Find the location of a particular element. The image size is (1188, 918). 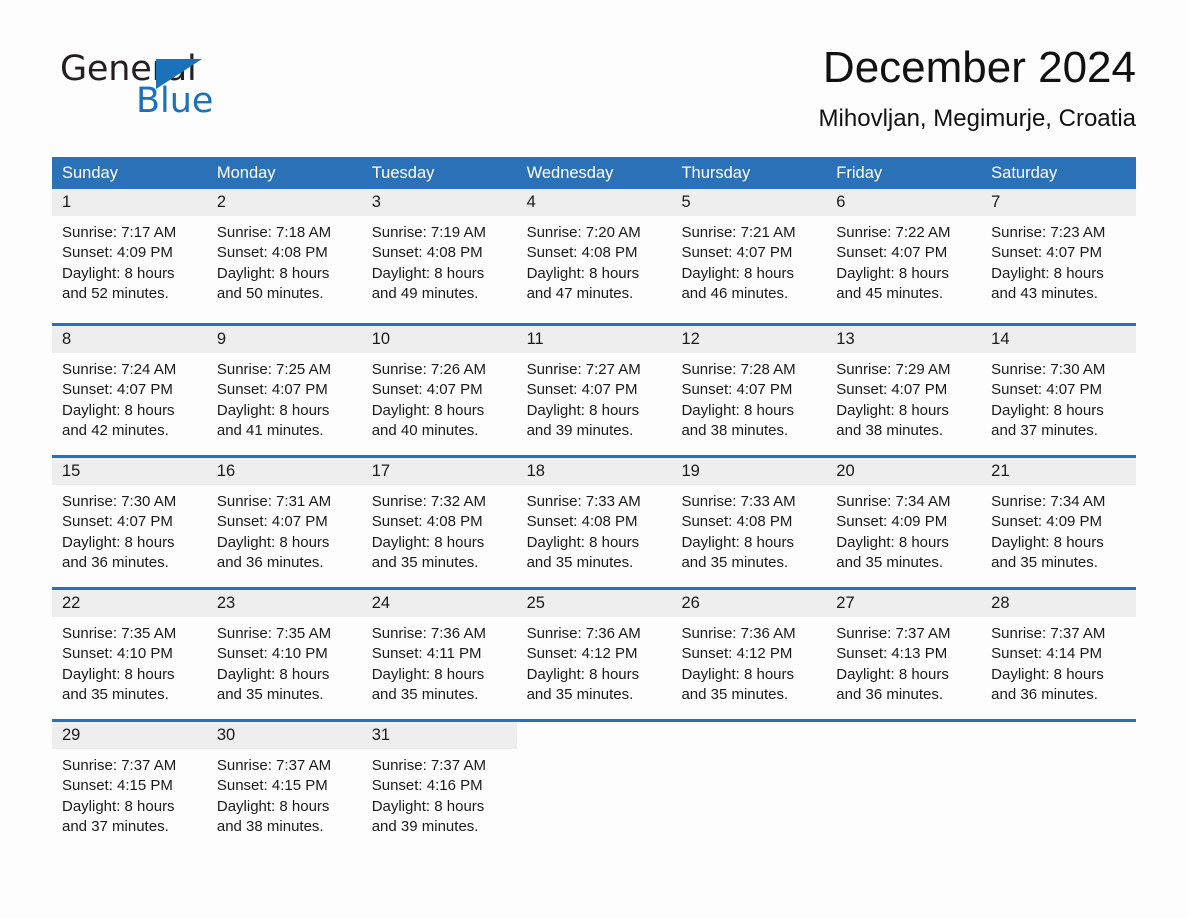

sunrise-text: Sunrise: 7:34 AM is located at coordinates (1048, 501).